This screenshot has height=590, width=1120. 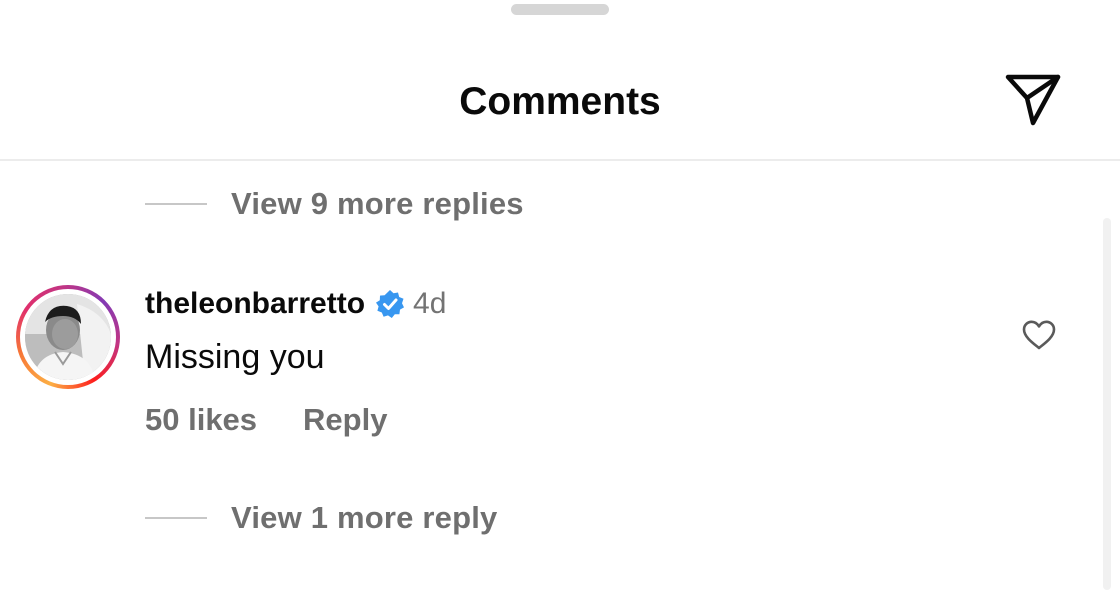 What do you see at coordinates (345, 420) in the screenshot?
I see `reply-button: Reply` at bounding box center [345, 420].